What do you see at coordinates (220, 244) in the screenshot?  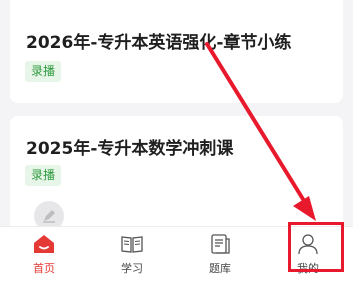 I see `question-bank-icon` at bounding box center [220, 244].